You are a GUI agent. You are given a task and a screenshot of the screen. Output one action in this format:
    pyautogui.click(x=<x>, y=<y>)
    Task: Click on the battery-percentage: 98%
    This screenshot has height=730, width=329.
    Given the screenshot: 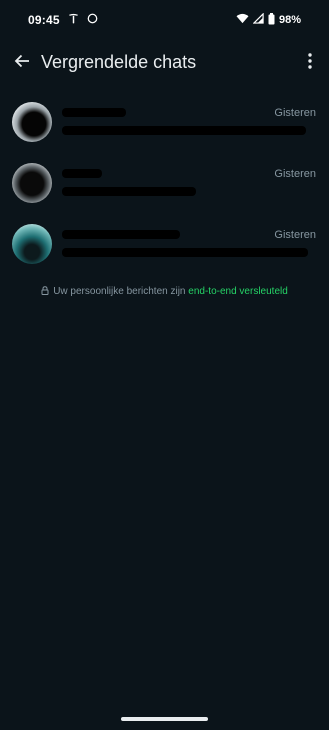 What is the action you would take?
    pyautogui.click(x=289, y=20)
    